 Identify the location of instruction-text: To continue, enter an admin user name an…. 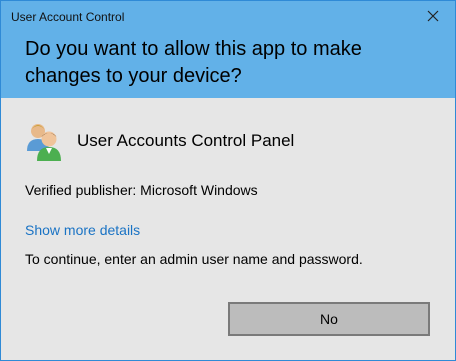
(194, 259).